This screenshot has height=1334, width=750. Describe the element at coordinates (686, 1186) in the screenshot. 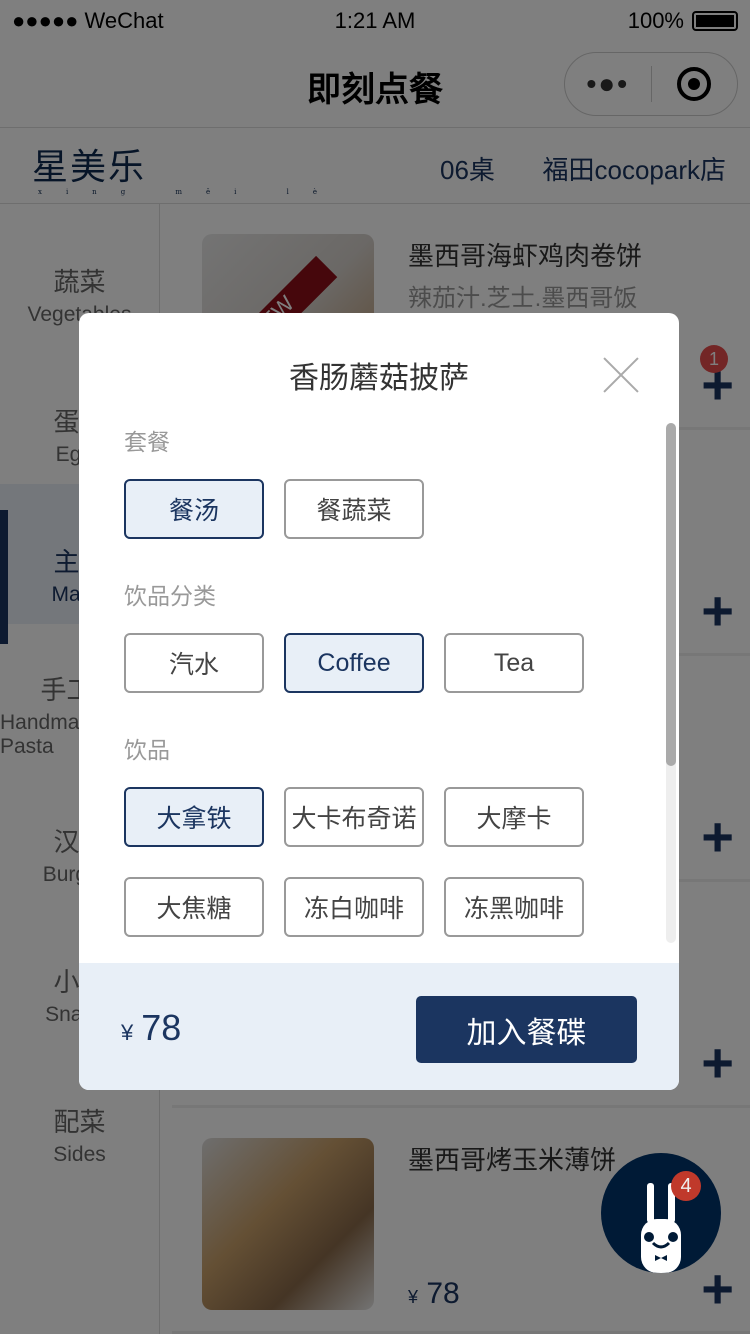

I see `cart-count-badge: 4` at that location.